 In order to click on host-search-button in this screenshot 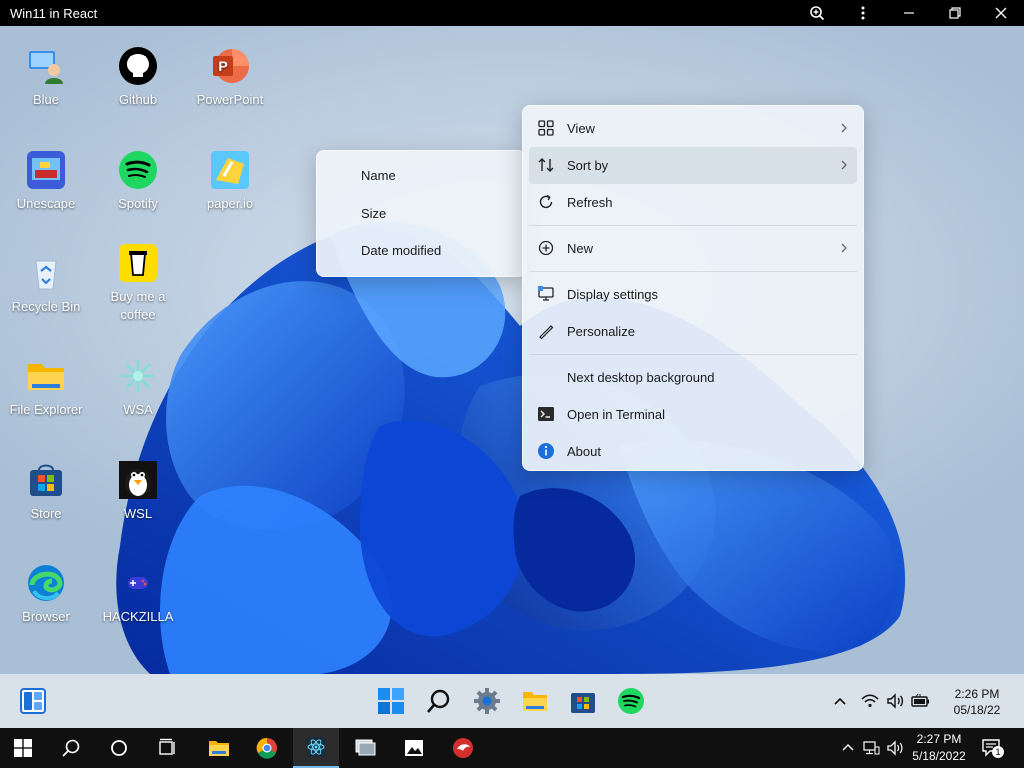, I will do `click(71, 748)`.